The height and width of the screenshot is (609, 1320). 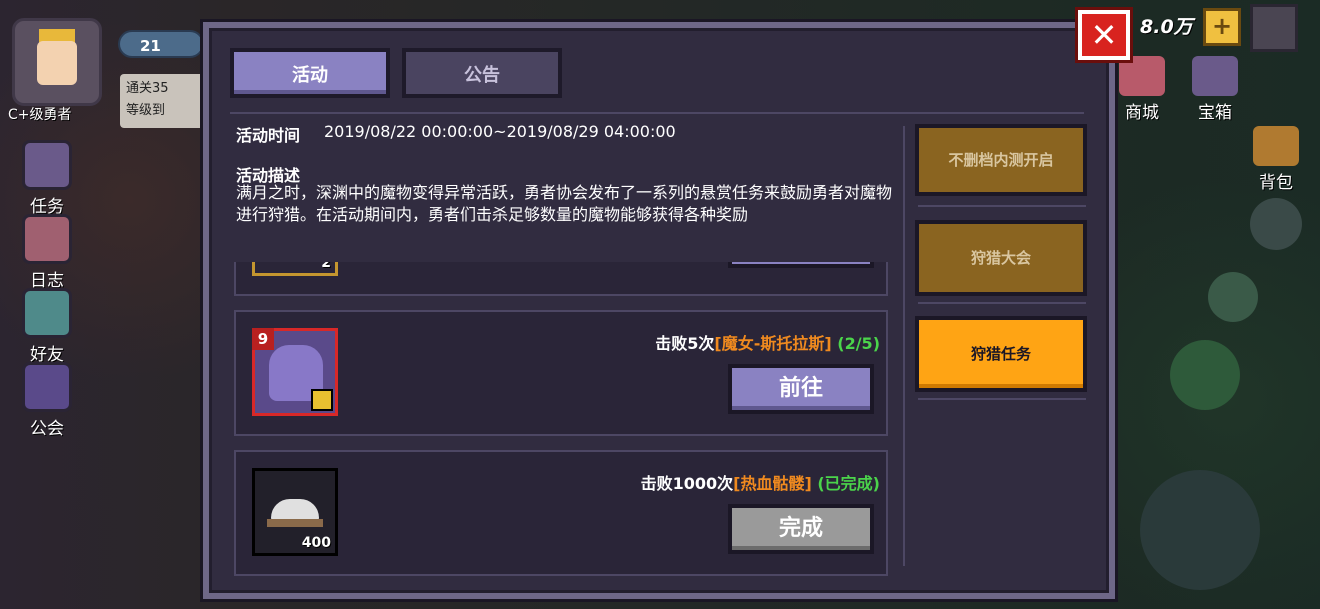 I want to click on player-avatar, so click(x=57, y=62).